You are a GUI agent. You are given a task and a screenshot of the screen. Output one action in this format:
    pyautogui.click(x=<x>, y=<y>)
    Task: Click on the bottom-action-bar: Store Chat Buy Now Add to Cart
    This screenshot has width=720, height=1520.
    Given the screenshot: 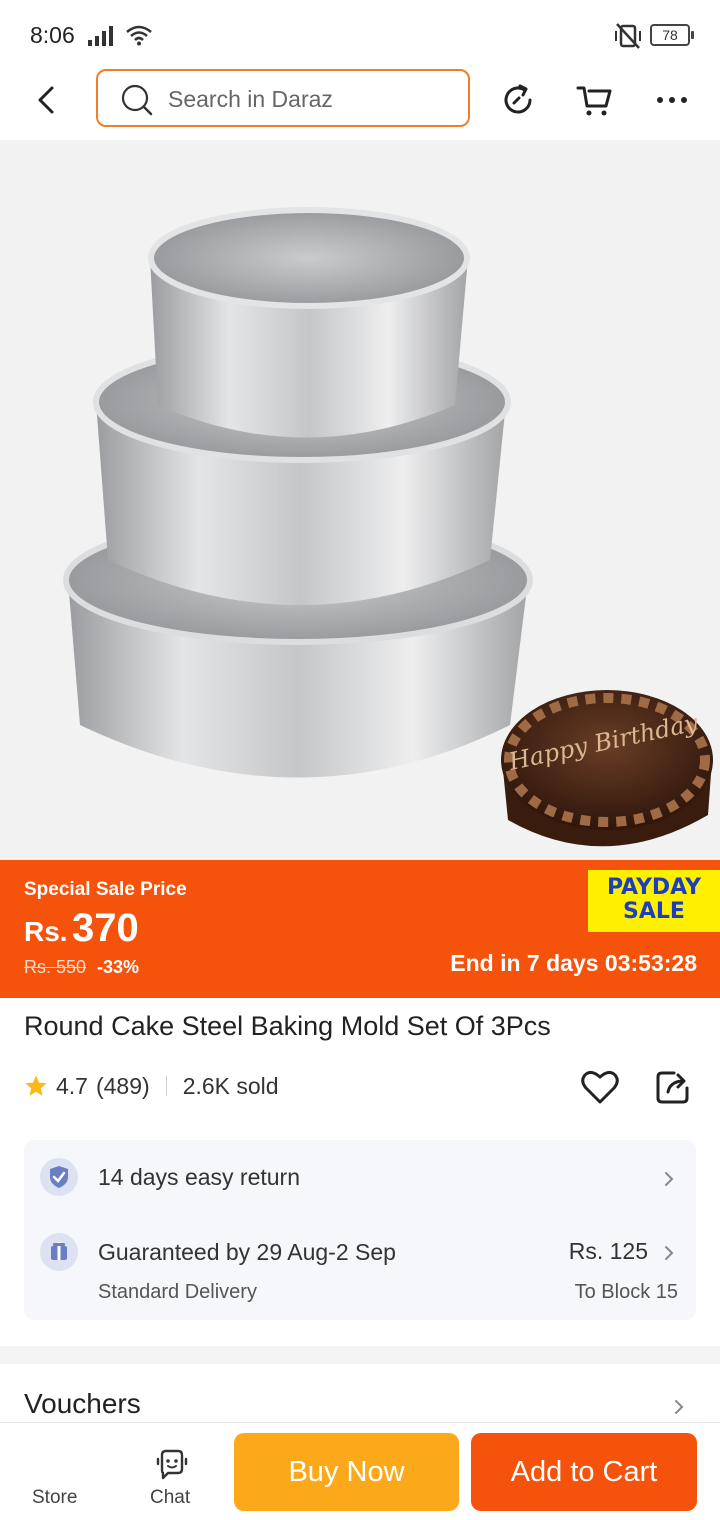 What is the action you would take?
    pyautogui.click(x=360, y=1471)
    